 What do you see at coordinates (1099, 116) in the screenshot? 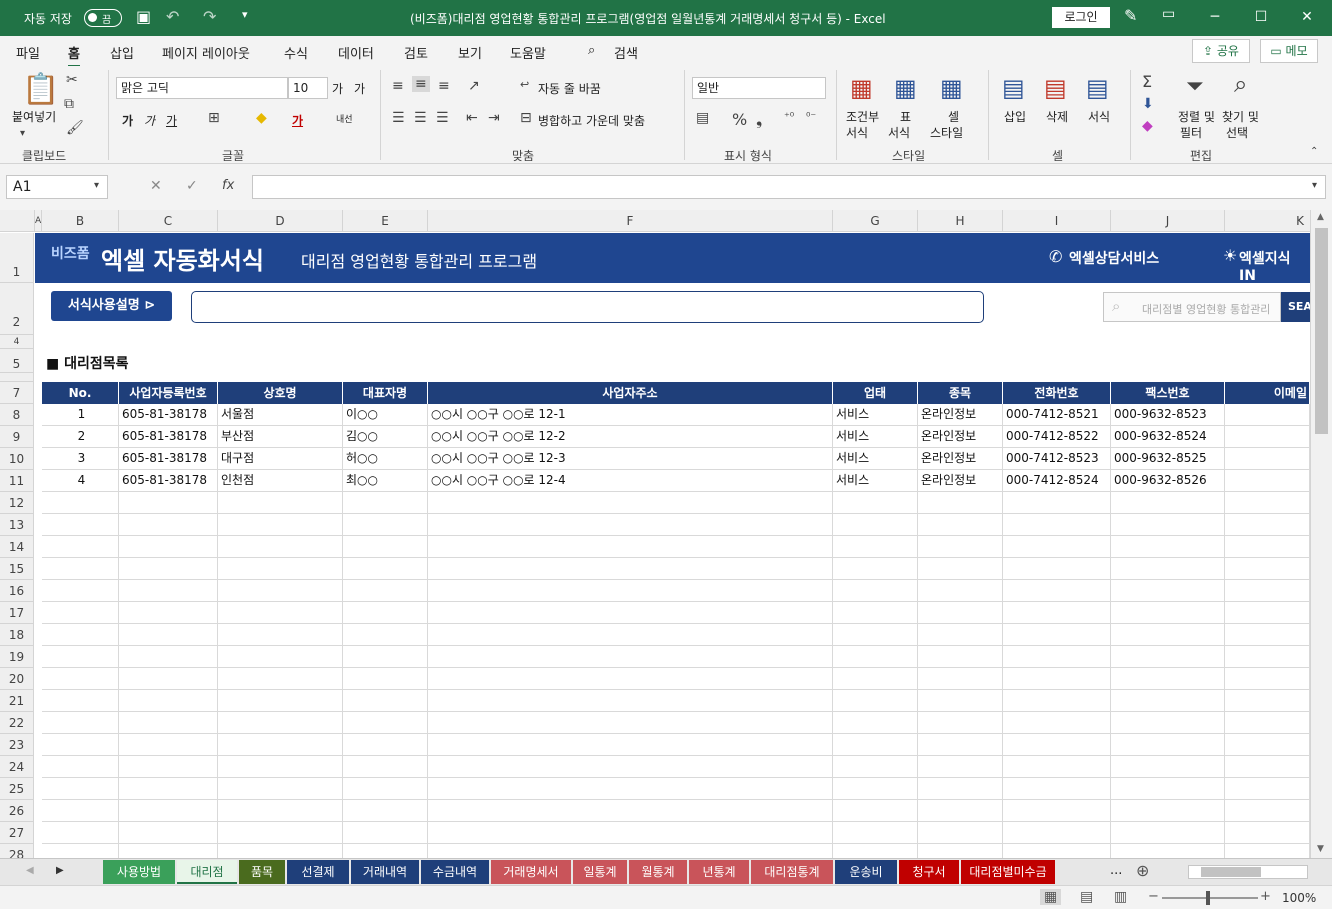
I see `format-cells-button: 서식` at bounding box center [1099, 116].